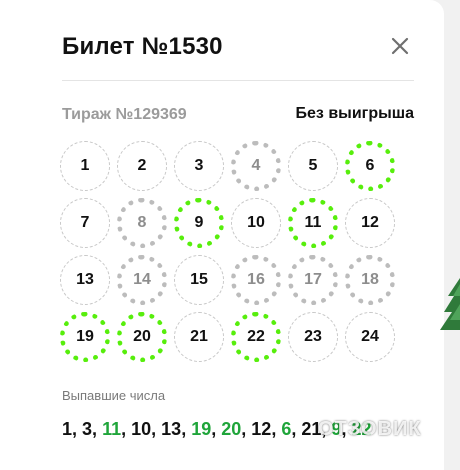 The width and height of the screenshot is (460, 470). Describe the element at coordinates (370, 429) in the screenshot. I see `watermark: ОТЗОВИК` at that location.